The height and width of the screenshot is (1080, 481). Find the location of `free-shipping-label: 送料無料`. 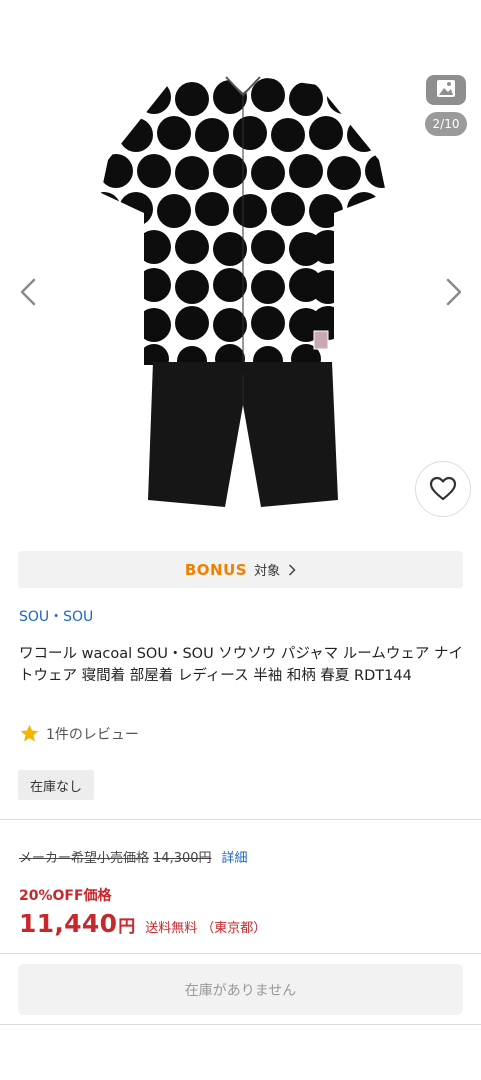

free-shipping-label: 送料無料 is located at coordinates (171, 928).